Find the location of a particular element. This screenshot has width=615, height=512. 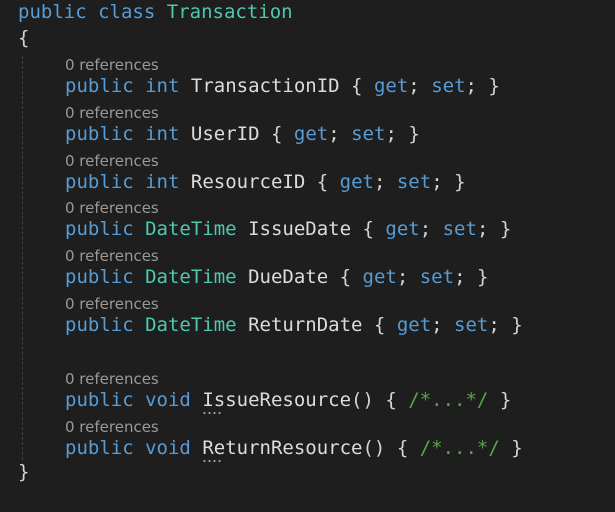

property-line-userid: public int UserID { get; set; } is located at coordinates (242, 134).